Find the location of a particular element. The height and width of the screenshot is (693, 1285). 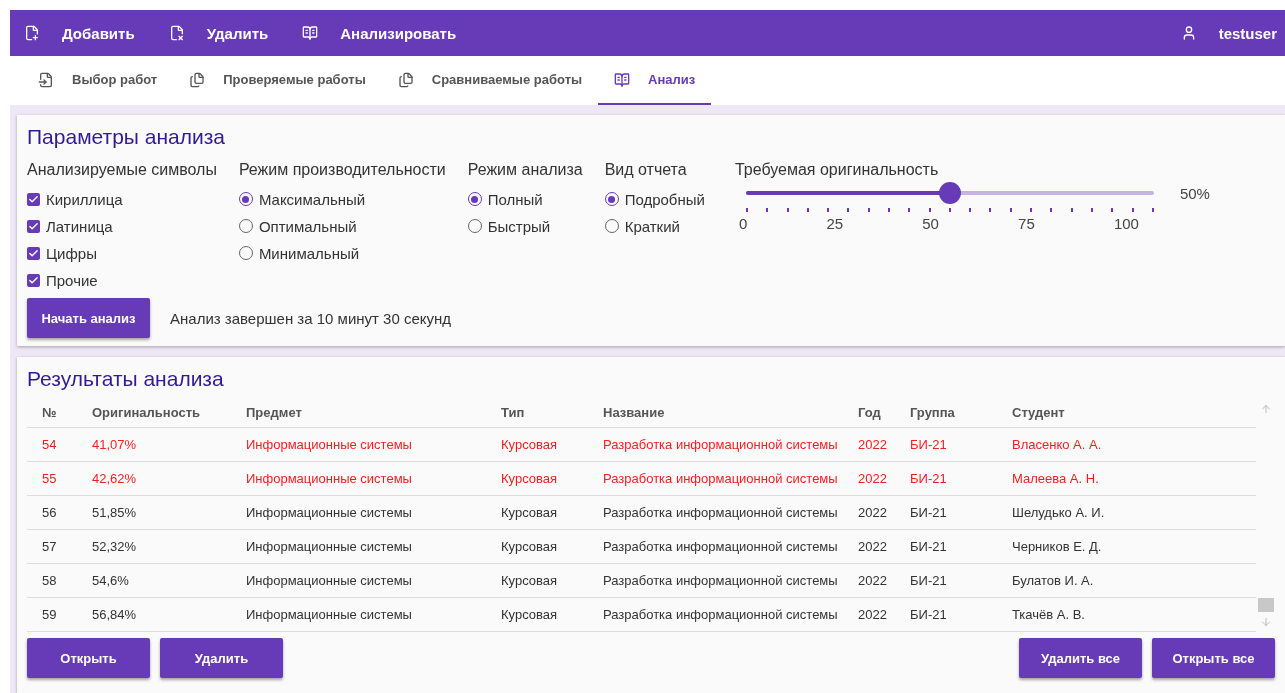

radio-option: Максимальный is located at coordinates (342, 199).